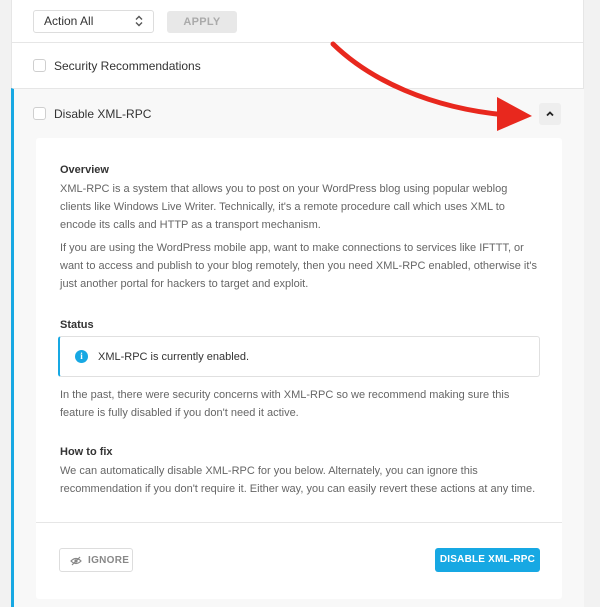 This screenshot has width=600, height=607. I want to click on chevron-up-icon, so click(550, 114).